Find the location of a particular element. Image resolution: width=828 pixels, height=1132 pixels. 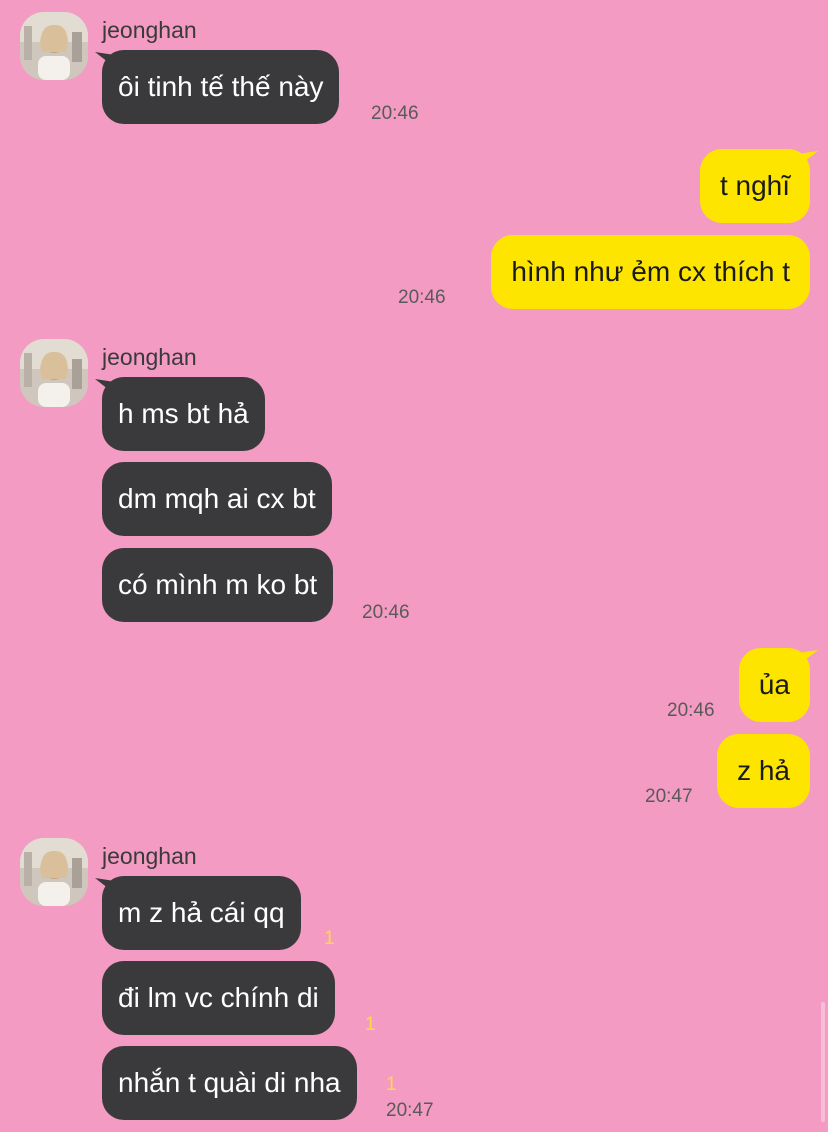

message-bubble: đi lm vc chính di is located at coordinates (218, 998).